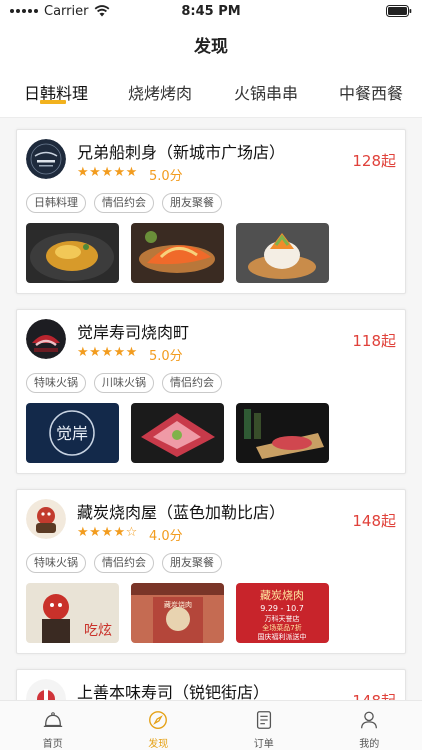 The image size is (422, 750). Describe the element at coordinates (282, 636) in the screenshot. I see `photo-caption: 国庆福利派送中` at that location.